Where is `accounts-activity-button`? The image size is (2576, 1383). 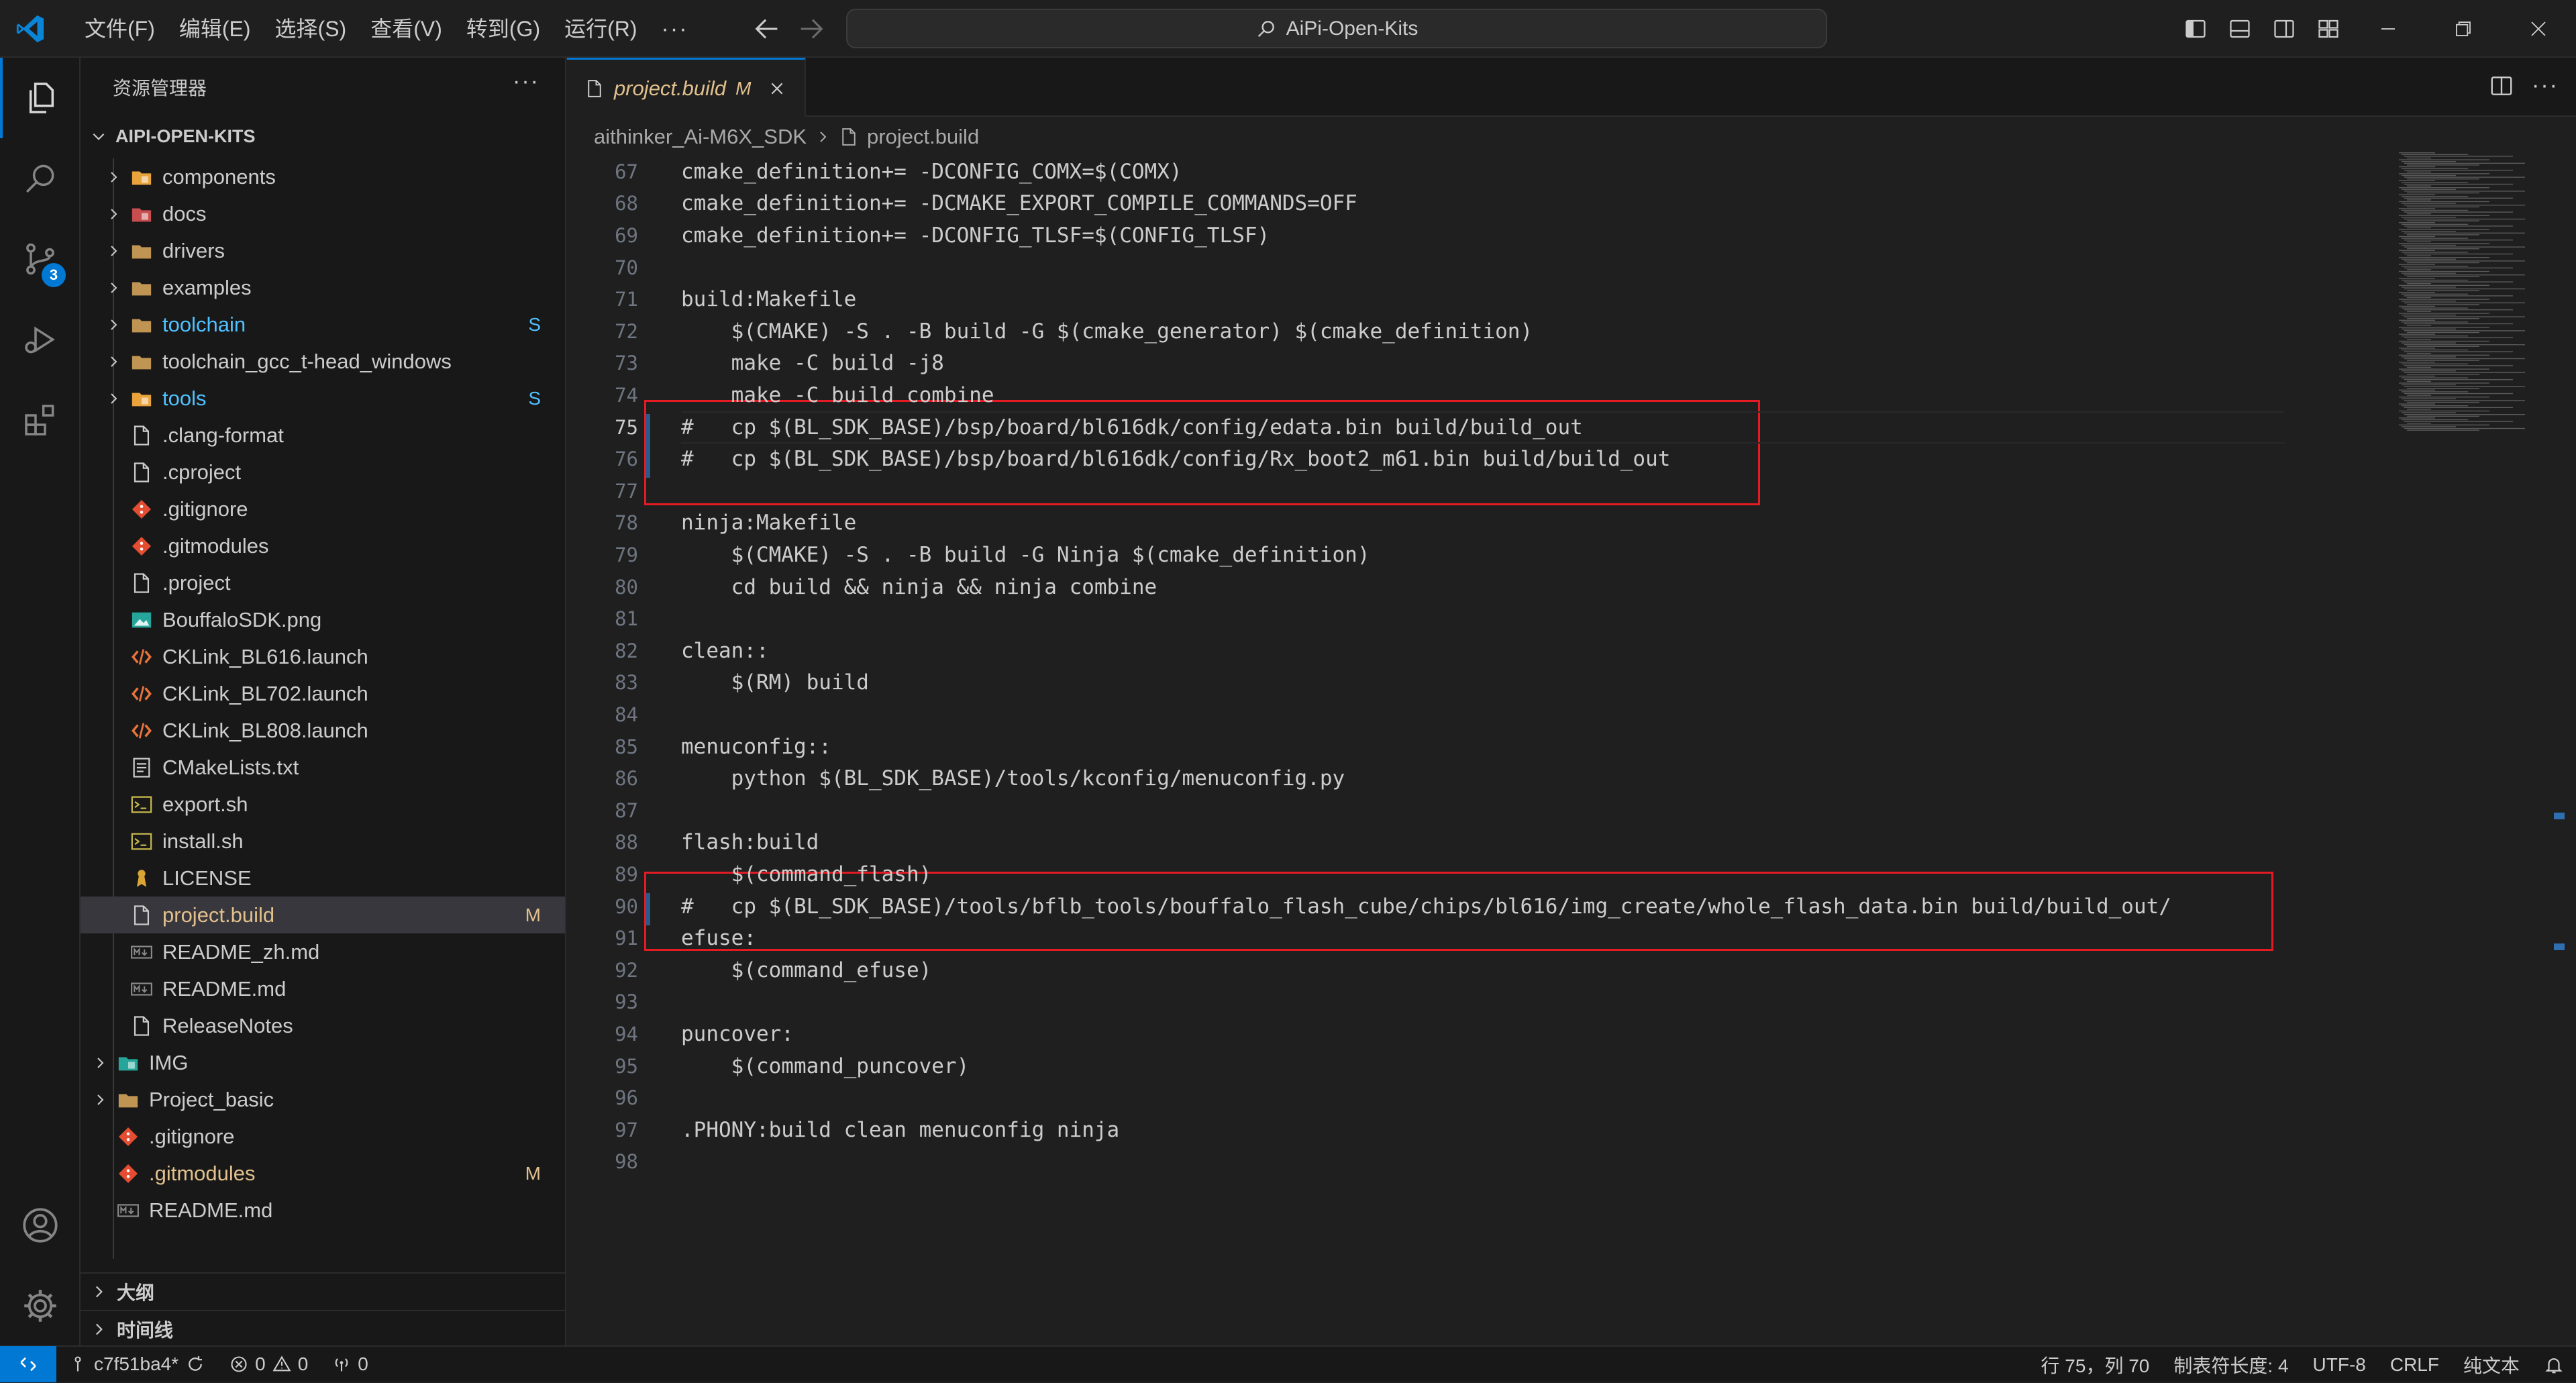
accounts-activity-button is located at coordinates (40, 1225).